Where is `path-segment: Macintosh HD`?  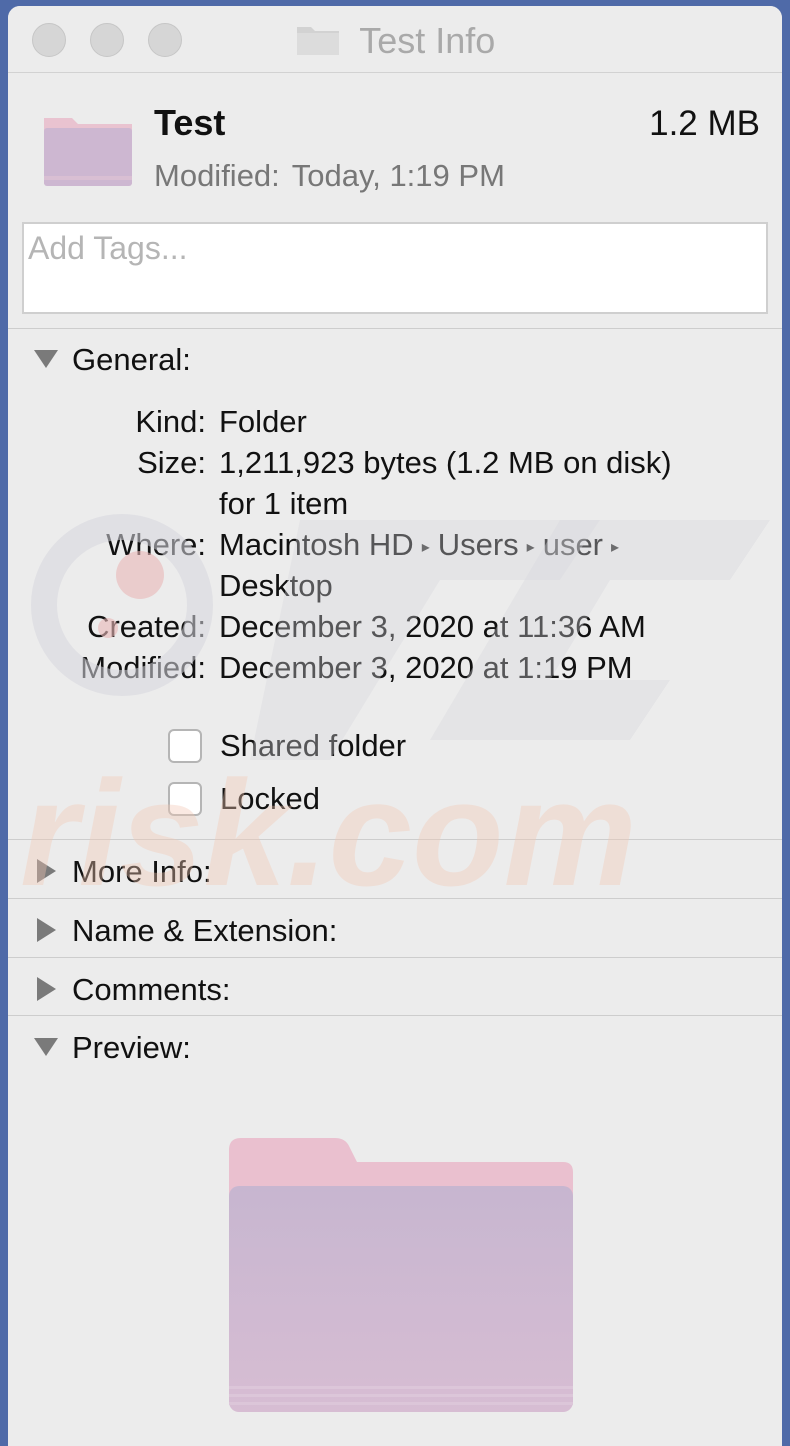 path-segment: Macintosh HD is located at coordinates (316, 544).